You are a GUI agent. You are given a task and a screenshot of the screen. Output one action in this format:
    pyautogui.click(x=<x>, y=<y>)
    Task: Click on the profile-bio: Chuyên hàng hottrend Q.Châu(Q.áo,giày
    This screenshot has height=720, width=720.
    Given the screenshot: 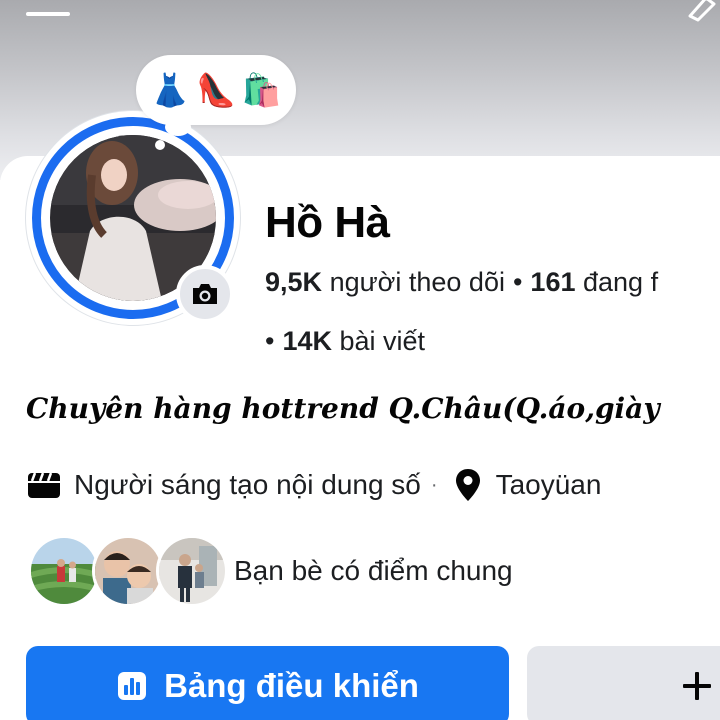 What is the action you would take?
    pyautogui.click(x=343, y=408)
    